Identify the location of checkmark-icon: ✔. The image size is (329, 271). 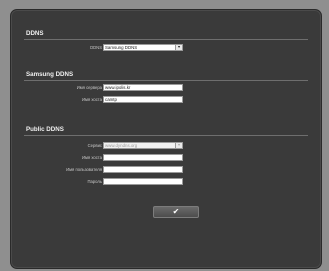
(176, 211).